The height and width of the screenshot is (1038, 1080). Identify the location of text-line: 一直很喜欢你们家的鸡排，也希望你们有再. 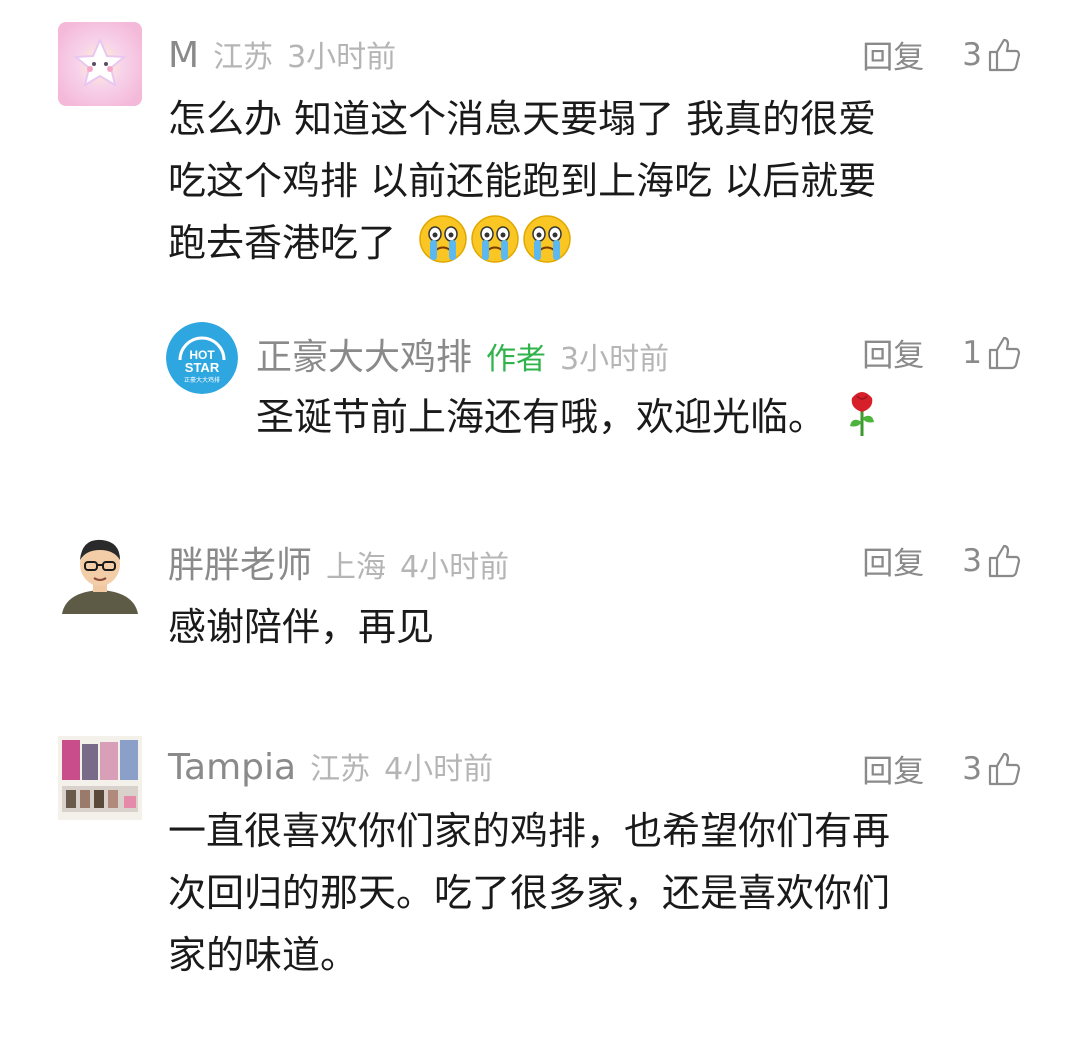
(529, 831).